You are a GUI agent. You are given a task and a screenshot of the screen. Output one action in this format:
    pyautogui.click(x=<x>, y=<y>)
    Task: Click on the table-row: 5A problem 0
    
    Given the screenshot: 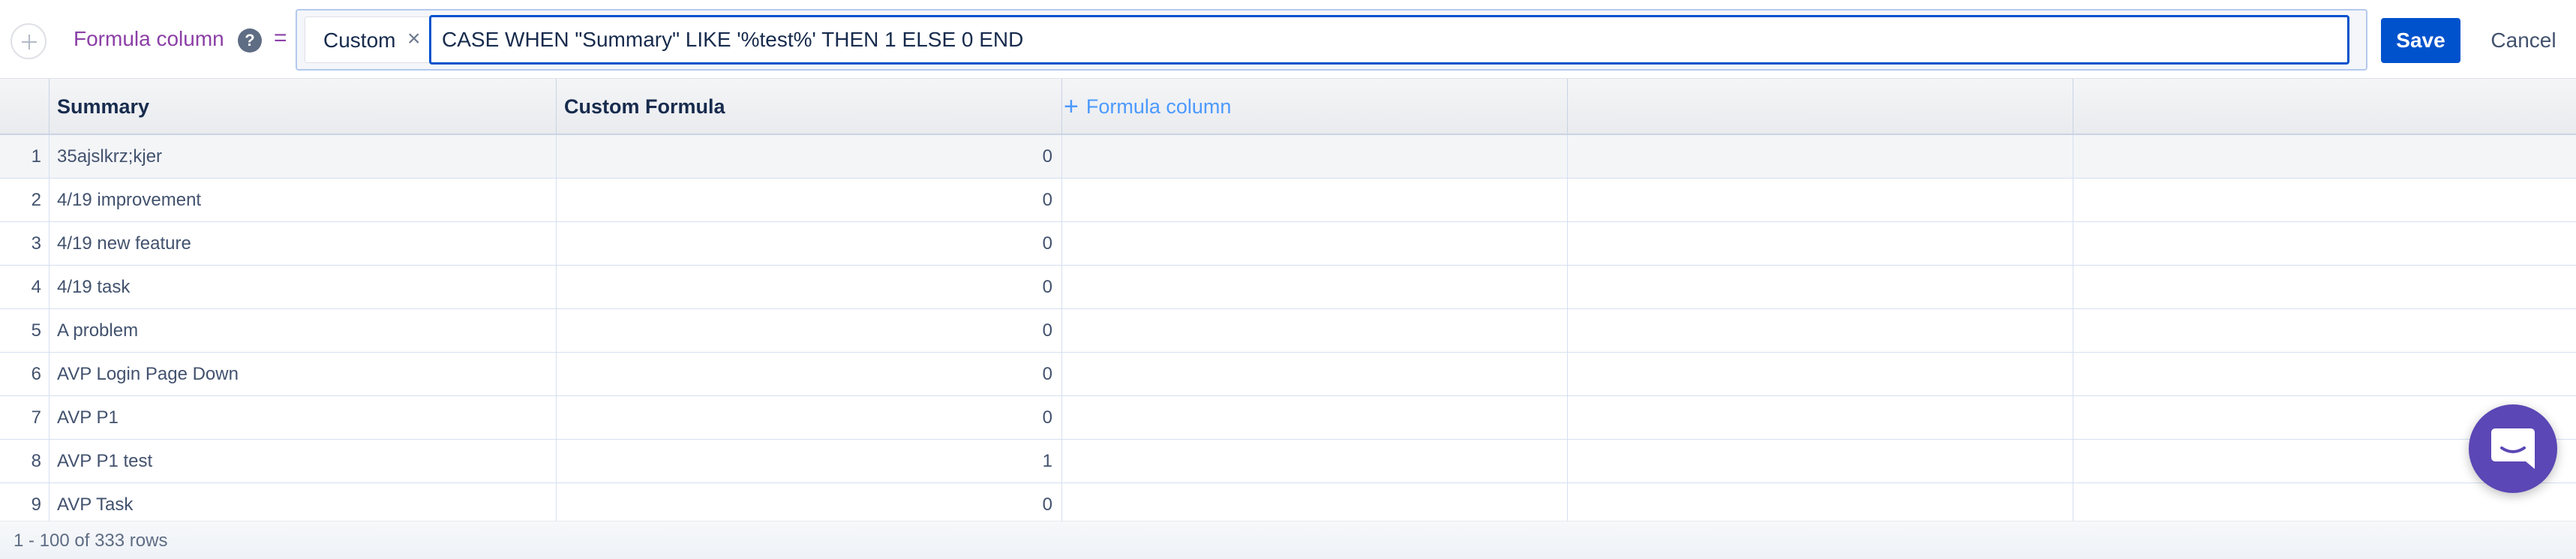 What is the action you would take?
    pyautogui.click(x=1288, y=331)
    